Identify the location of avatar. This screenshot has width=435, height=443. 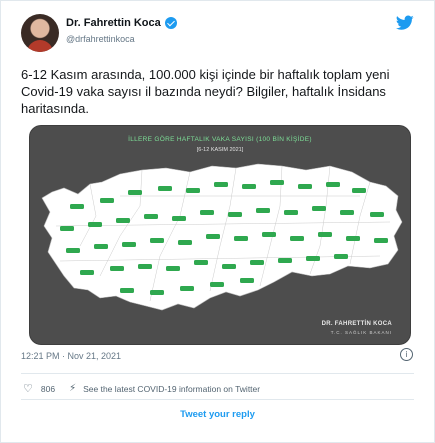
(40, 33).